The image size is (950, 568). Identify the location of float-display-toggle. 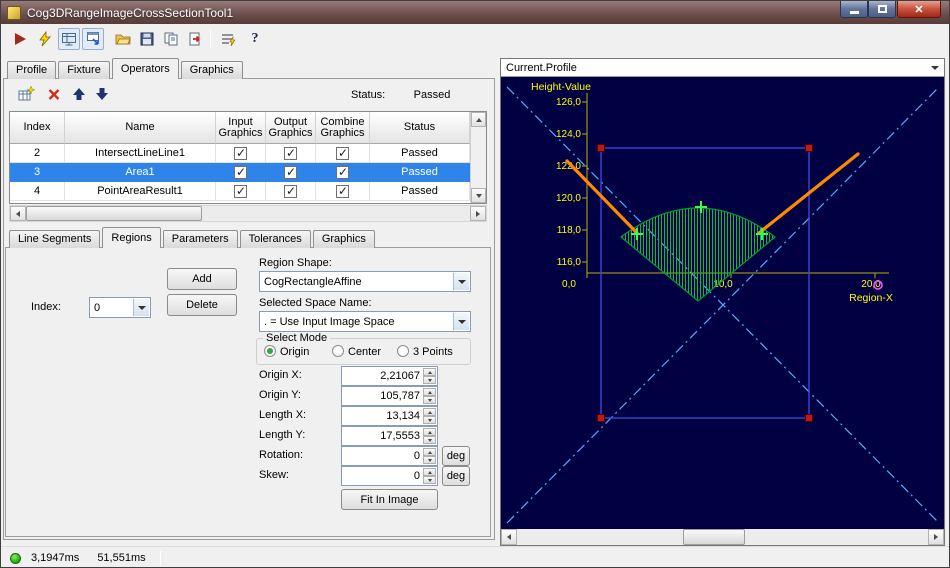
(93, 39).